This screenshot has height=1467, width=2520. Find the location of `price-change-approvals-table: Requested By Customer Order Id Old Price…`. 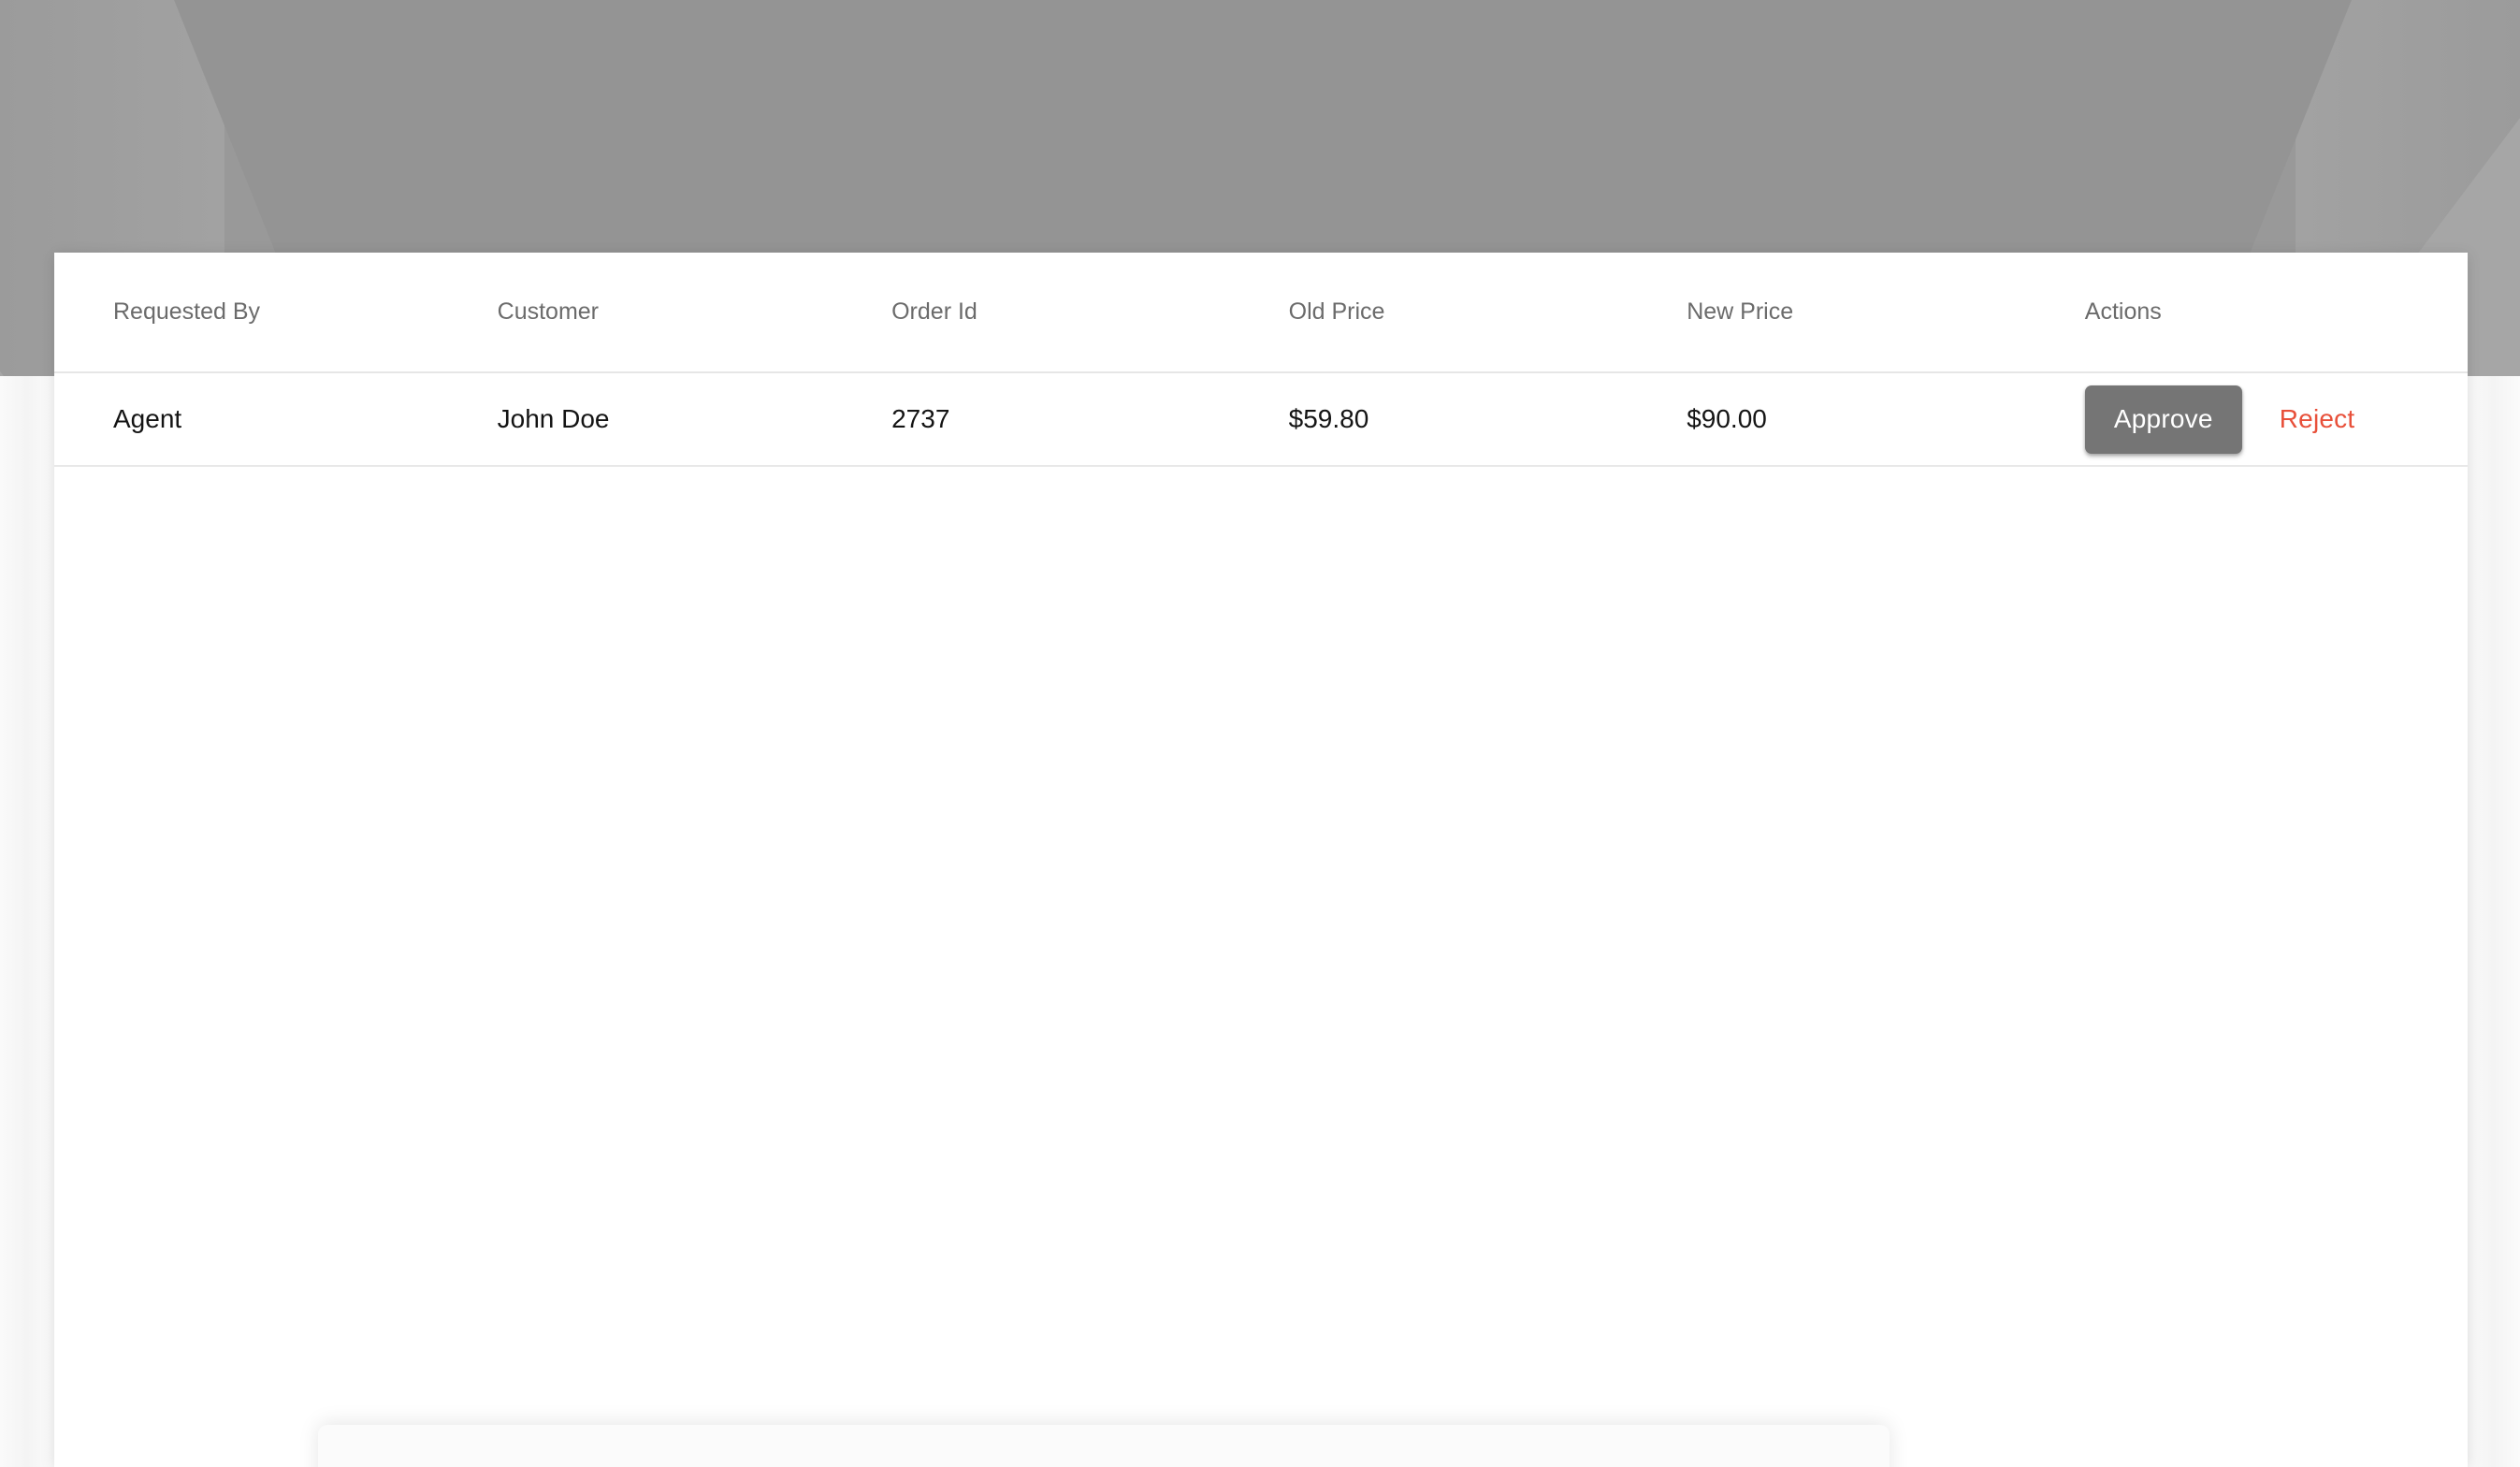

price-change-approvals-table: Requested By Customer Order Id Old Price… is located at coordinates (1261, 360).